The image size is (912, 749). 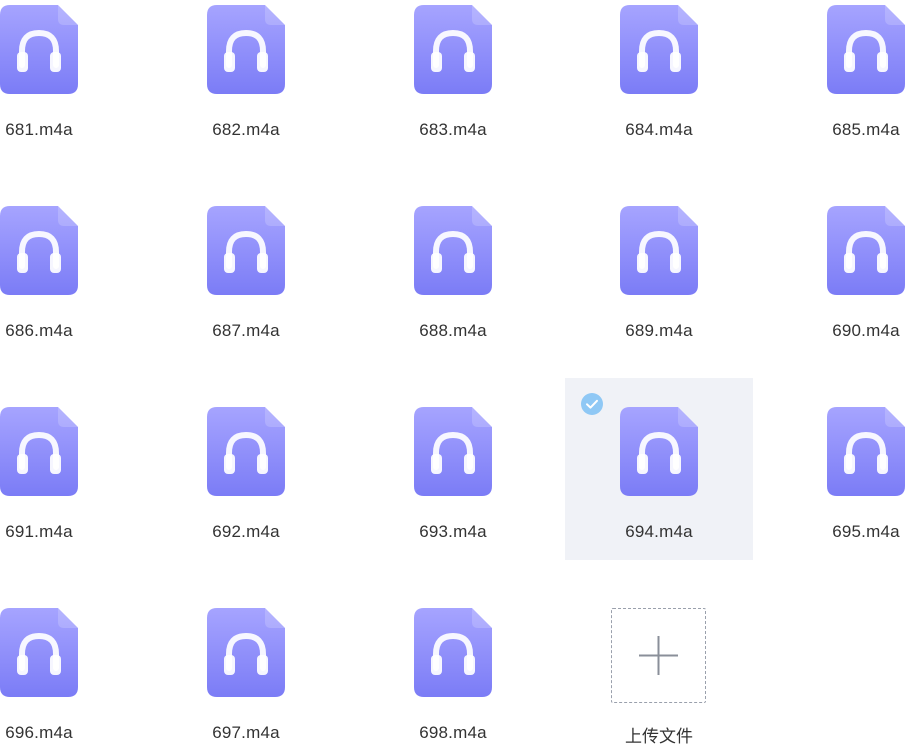 I want to click on upload-label: 上传文件, so click(x=659, y=737).